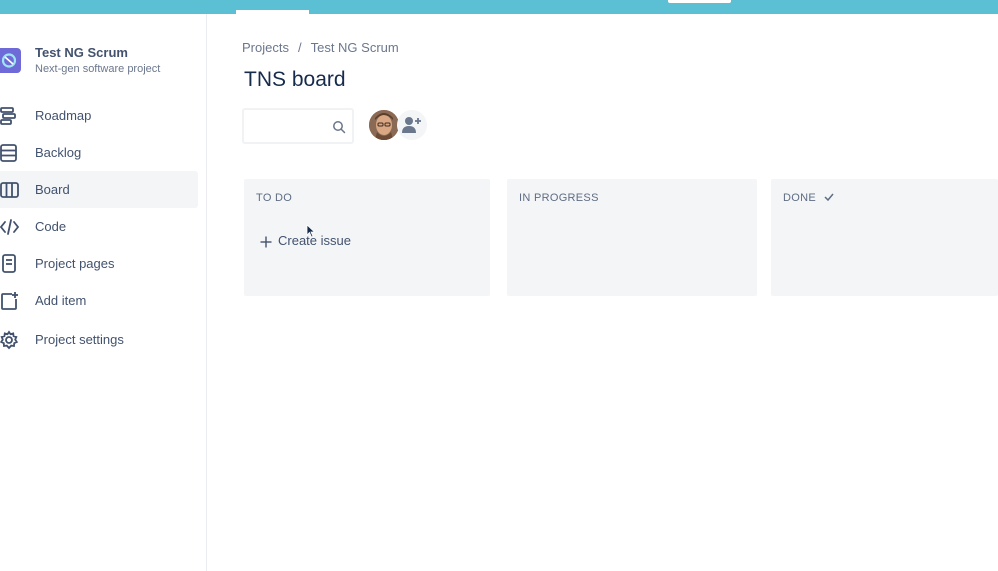 The height and width of the screenshot is (571, 998). Describe the element at coordinates (295, 79) in the screenshot. I see `page-title: TNS board` at that location.